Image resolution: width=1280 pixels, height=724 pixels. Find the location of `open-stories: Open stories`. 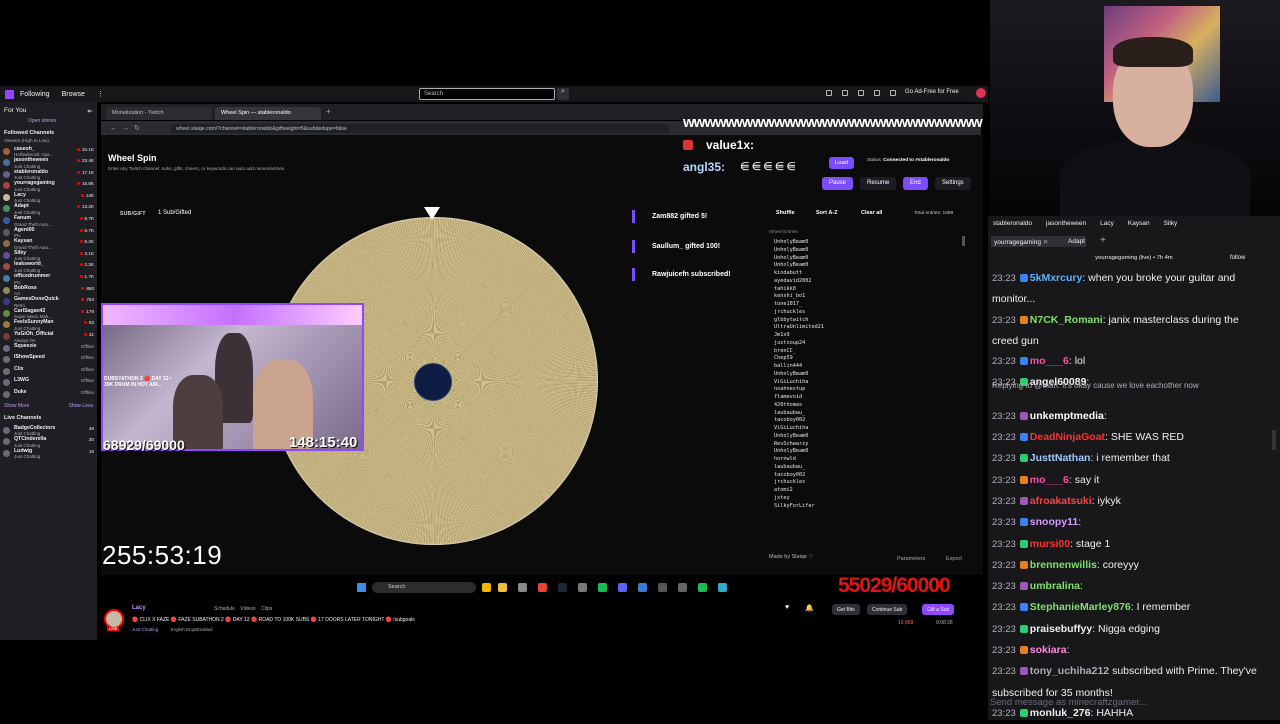

open-stories: Open stories is located at coordinates (48, 123).